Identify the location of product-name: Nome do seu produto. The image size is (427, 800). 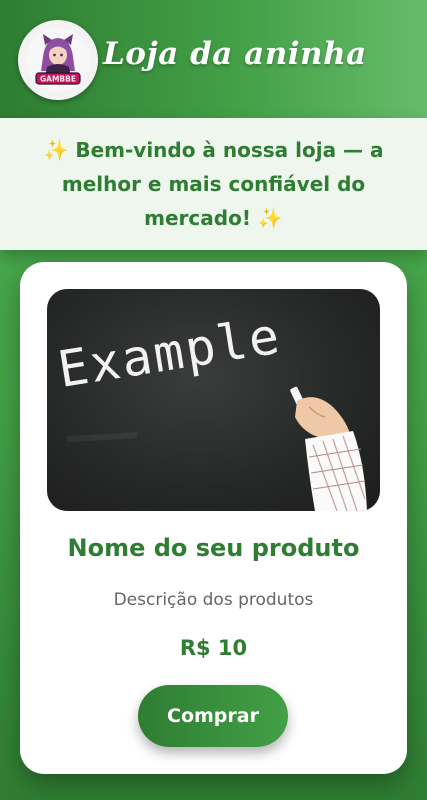
(213, 548).